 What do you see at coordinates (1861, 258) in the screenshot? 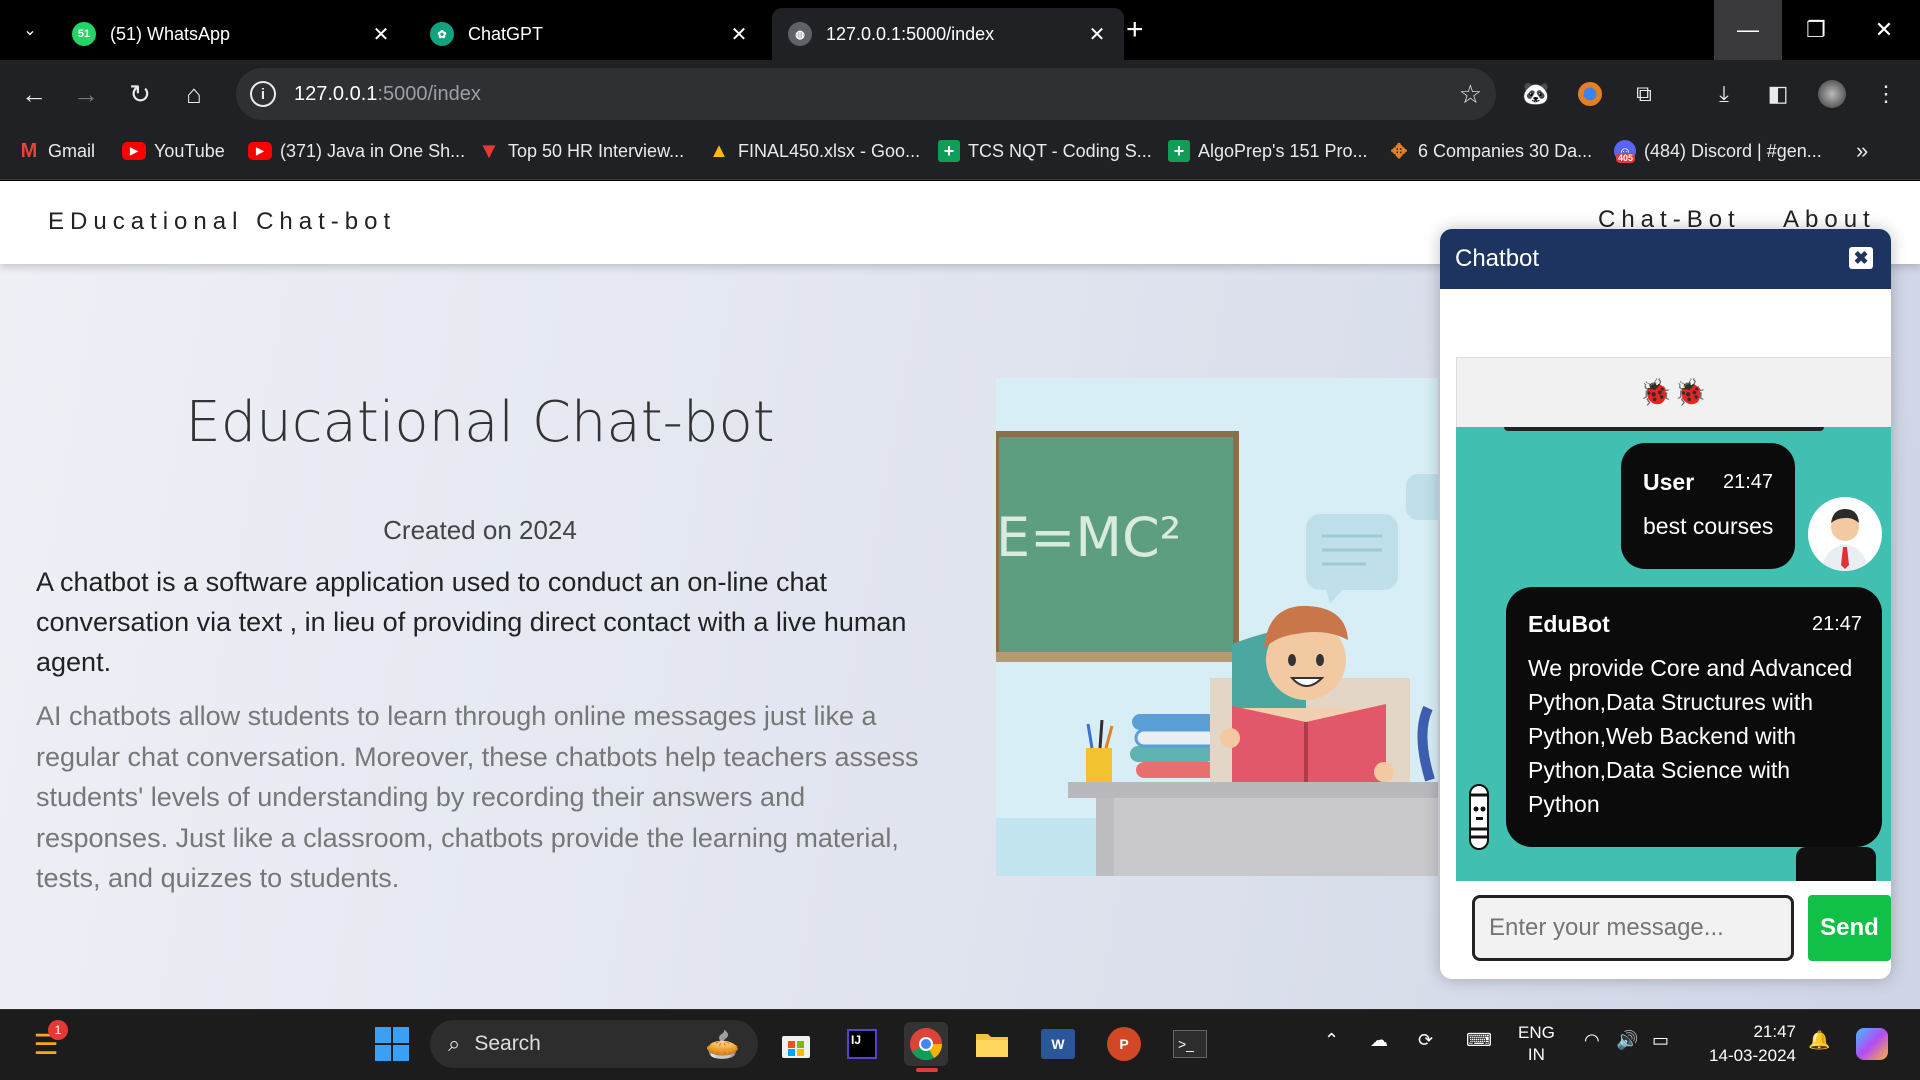
I see `close-chat-icon: ✖` at bounding box center [1861, 258].